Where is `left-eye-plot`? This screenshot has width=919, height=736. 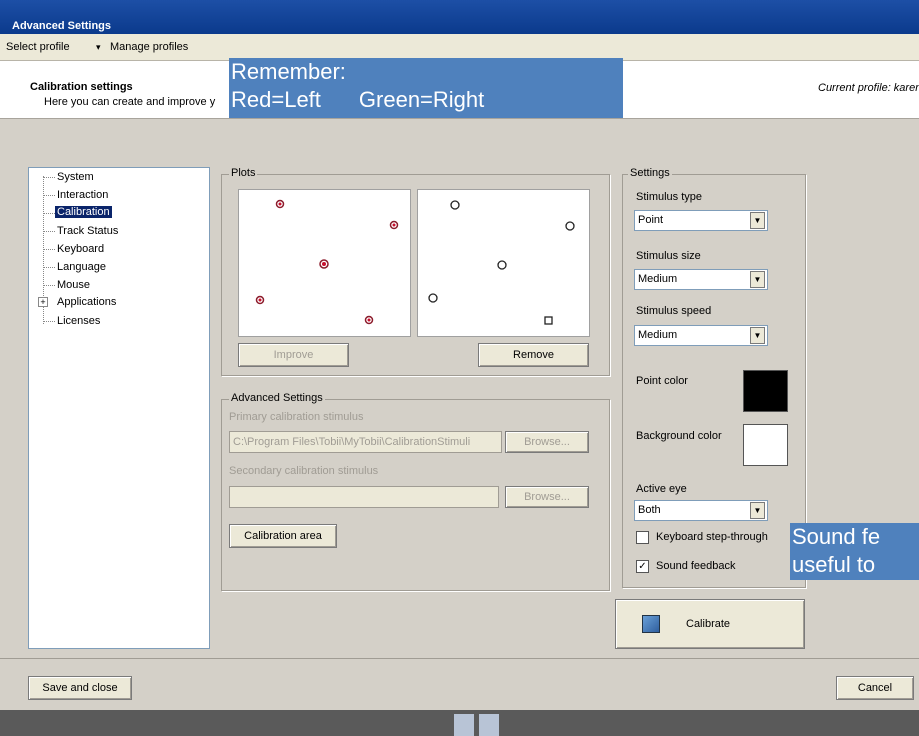 left-eye-plot is located at coordinates (324, 263).